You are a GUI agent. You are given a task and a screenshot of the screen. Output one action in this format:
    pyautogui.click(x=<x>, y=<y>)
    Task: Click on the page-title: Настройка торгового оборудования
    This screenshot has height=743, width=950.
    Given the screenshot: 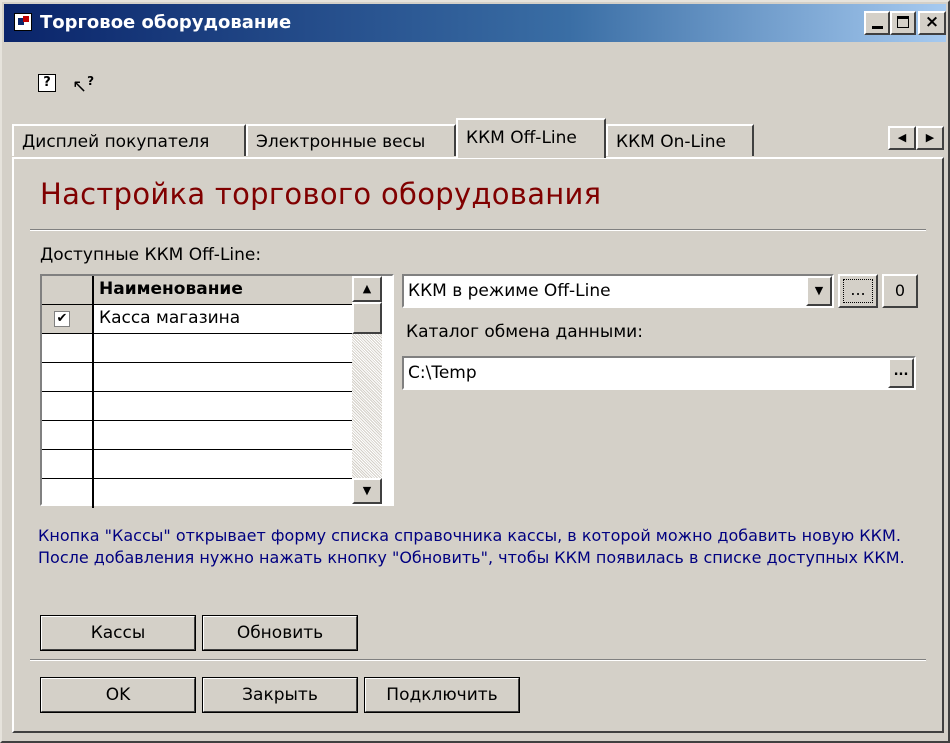 What is the action you would take?
    pyautogui.click(x=321, y=194)
    